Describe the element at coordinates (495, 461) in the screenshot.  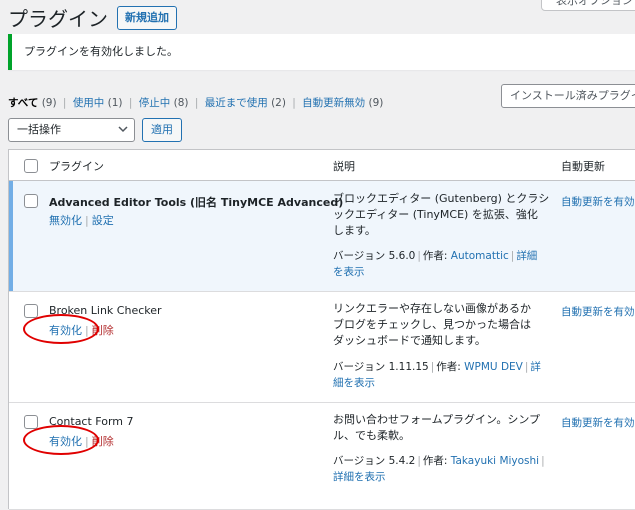
I see `author-link: Takayuki Miyoshi` at that location.